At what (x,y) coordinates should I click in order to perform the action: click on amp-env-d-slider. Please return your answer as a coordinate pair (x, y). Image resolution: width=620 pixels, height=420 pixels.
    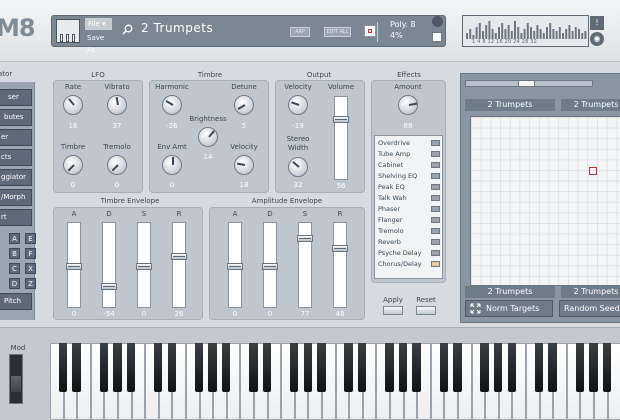
    Looking at the image, I should click on (270, 265).